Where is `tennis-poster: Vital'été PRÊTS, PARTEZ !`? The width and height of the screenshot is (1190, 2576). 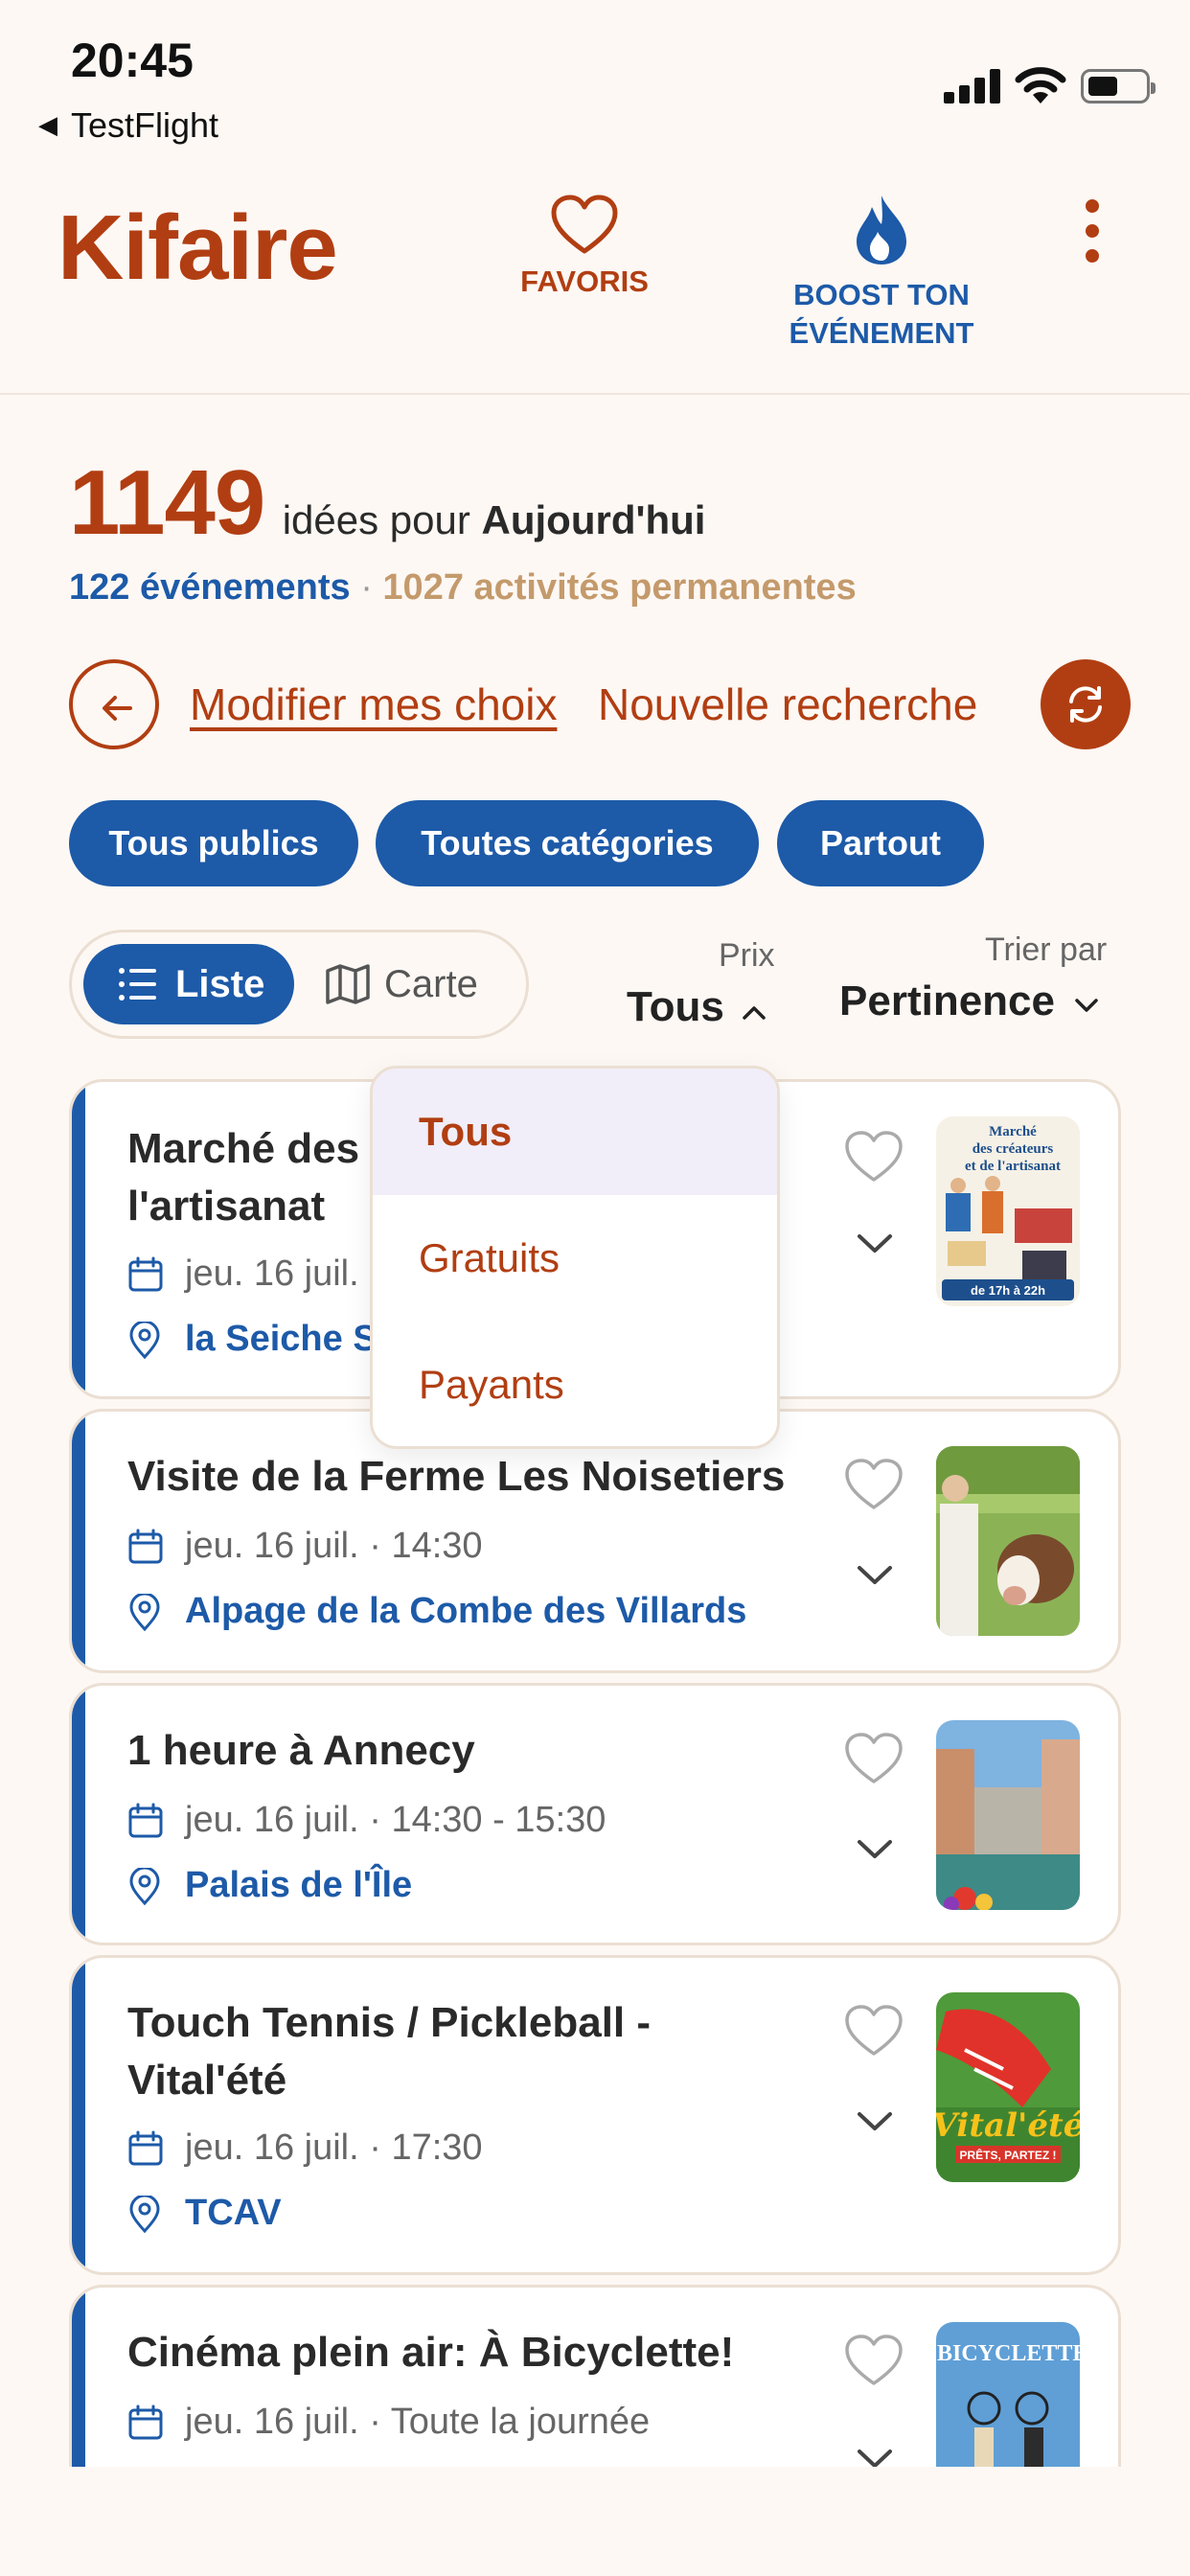
tennis-poster: Vital'été PRÊTS, PARTEZ ! is located at coordinates (1008, 2087).